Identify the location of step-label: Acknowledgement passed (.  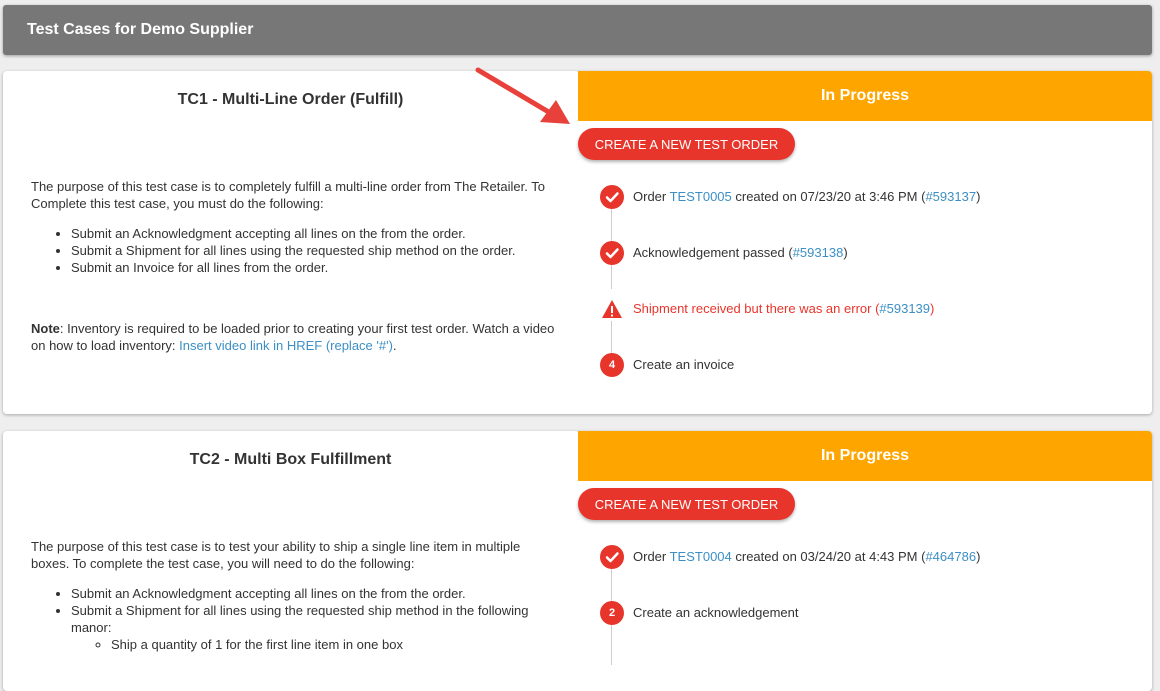
(713, 252).